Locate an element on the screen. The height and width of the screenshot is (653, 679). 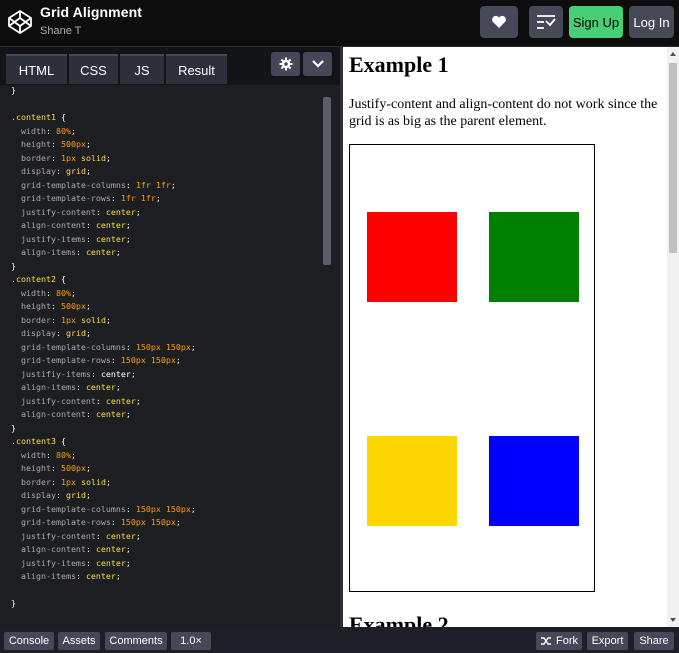
code-token: width is located at coordinates (28, 130).